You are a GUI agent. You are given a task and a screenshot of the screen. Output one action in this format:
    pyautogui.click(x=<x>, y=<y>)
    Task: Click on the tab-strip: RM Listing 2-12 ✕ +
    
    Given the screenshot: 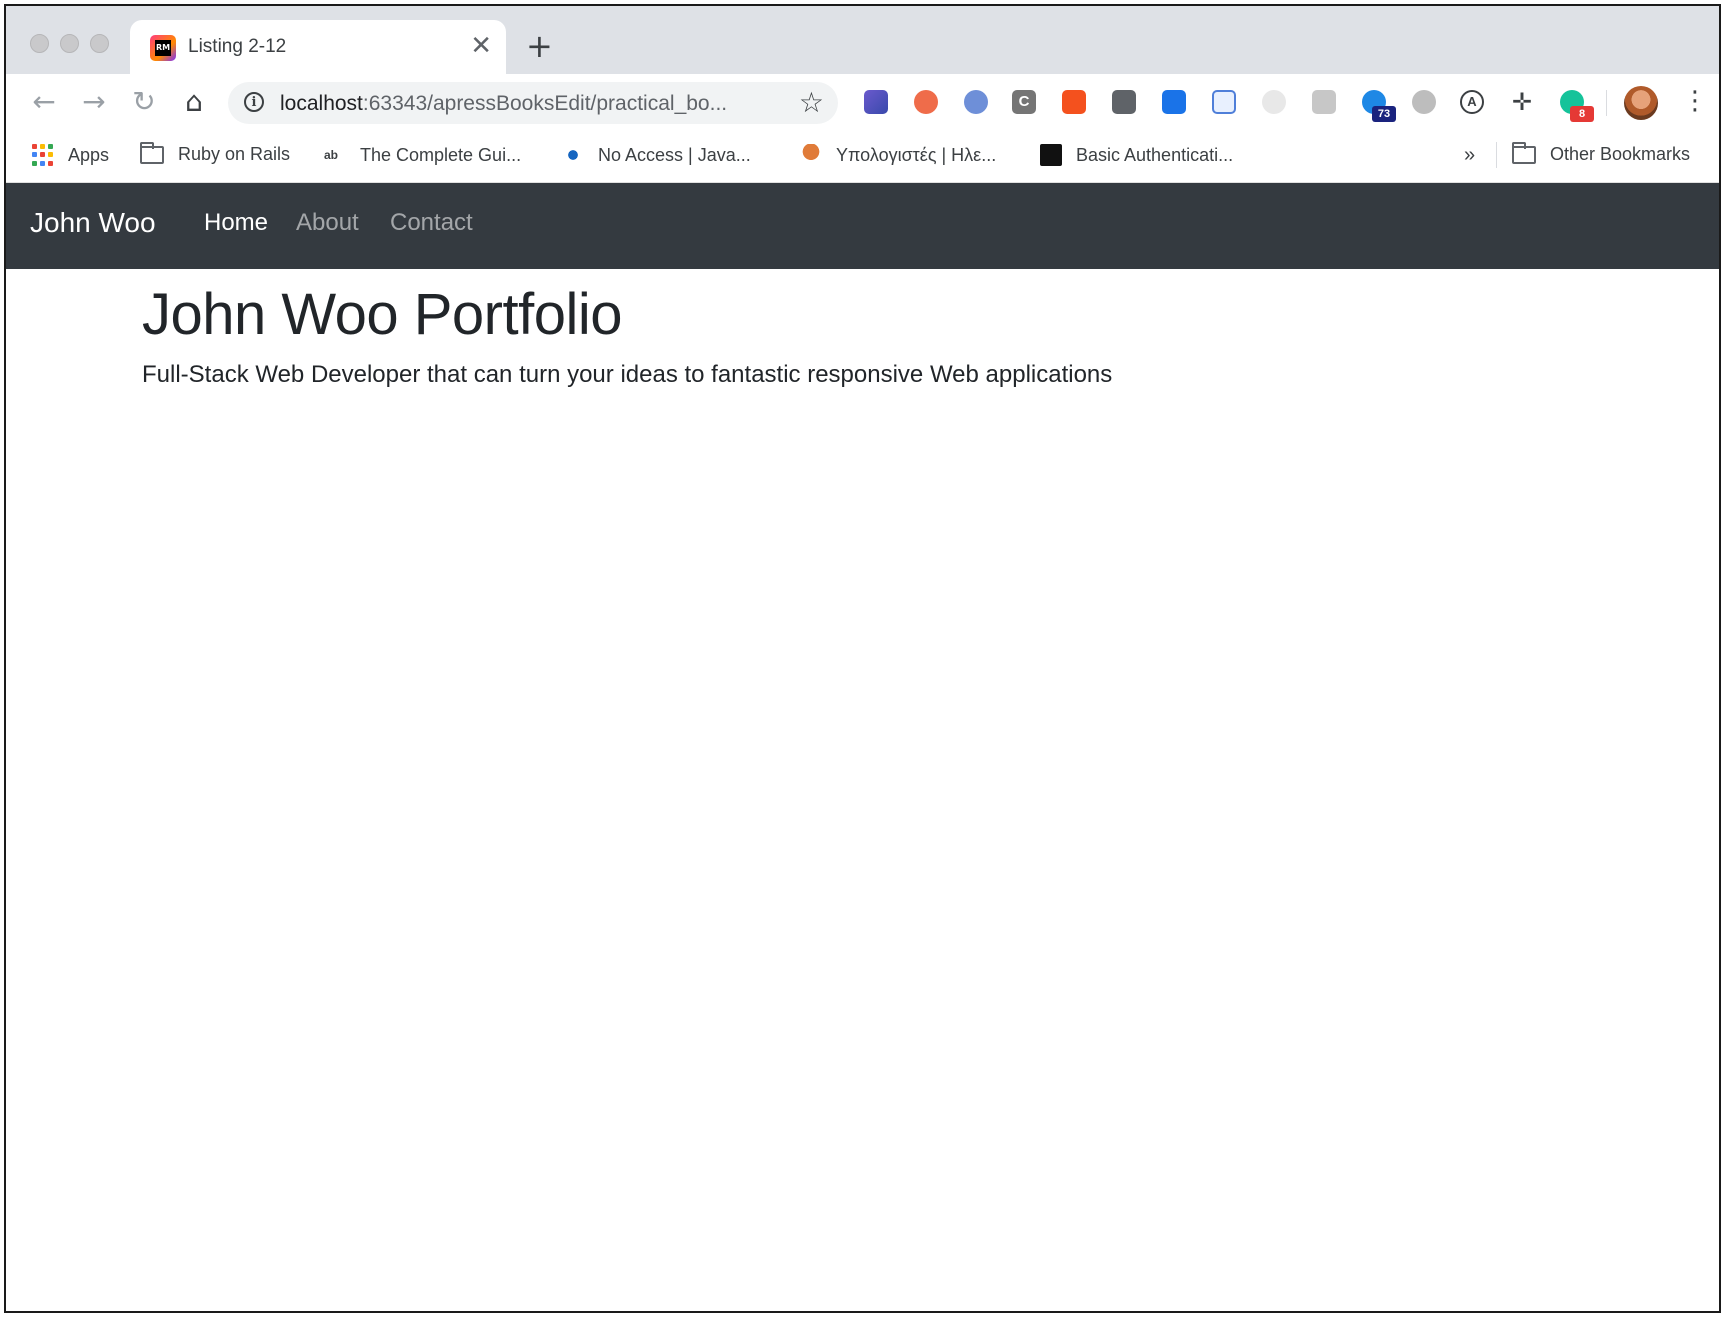 What is the action you would take?
    pyautogui.click(x=862, y=40)
    